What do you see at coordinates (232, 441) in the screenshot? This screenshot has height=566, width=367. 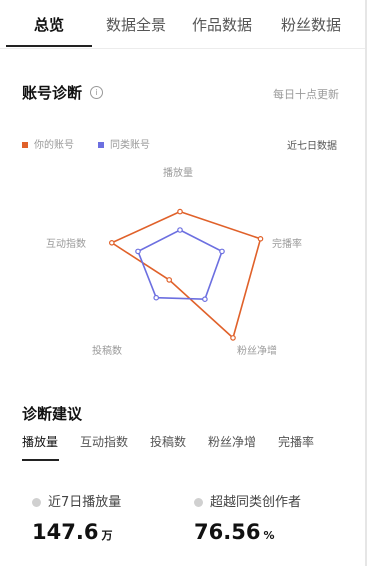 I see `suggestion-tab-fans-net: 粉丝净增` at bounding box center [232, 441].